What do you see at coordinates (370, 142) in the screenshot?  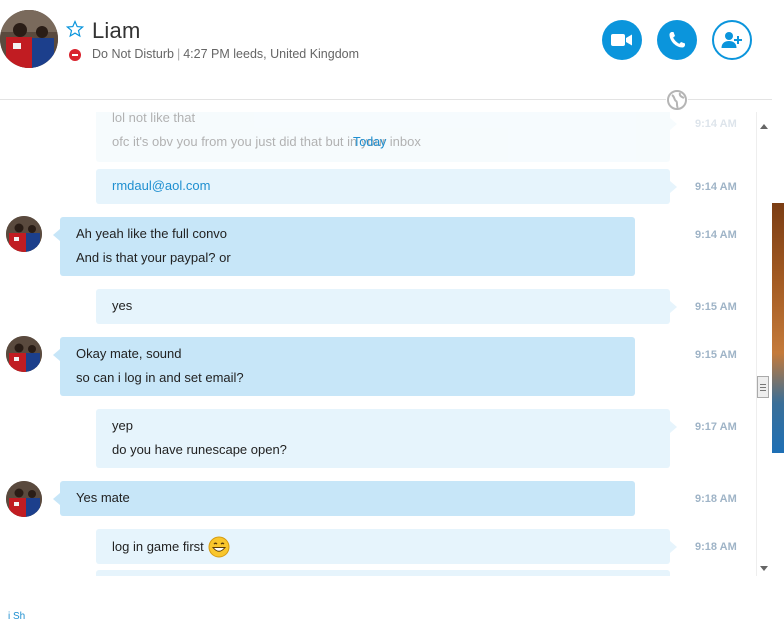 I see `date-separator: Today` at bounding box center [370, 142].